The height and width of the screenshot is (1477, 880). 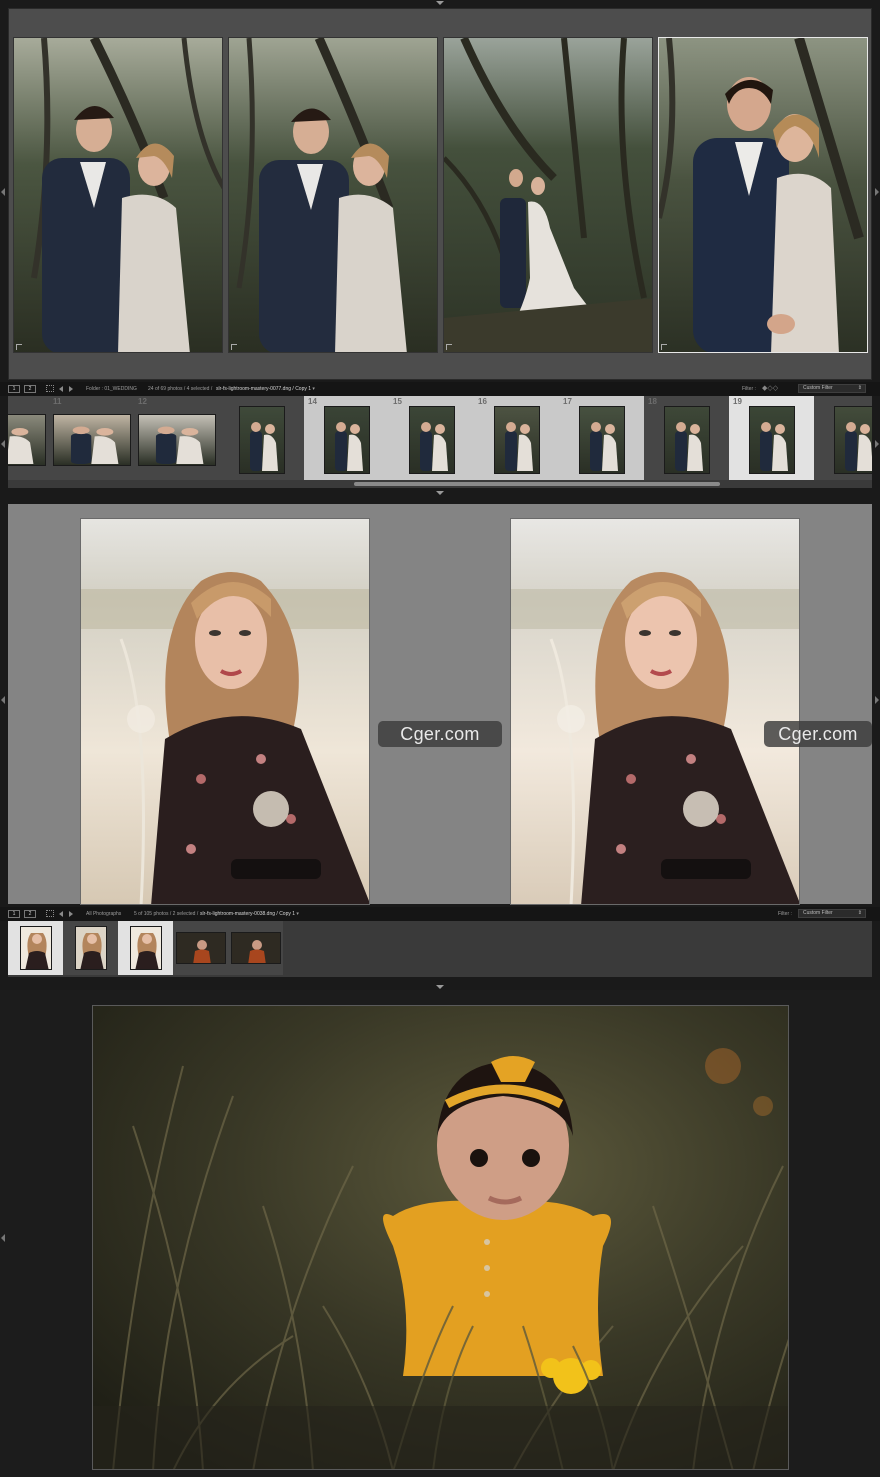 I want to click on couple-closeup-image, so click(x=763, y=195).